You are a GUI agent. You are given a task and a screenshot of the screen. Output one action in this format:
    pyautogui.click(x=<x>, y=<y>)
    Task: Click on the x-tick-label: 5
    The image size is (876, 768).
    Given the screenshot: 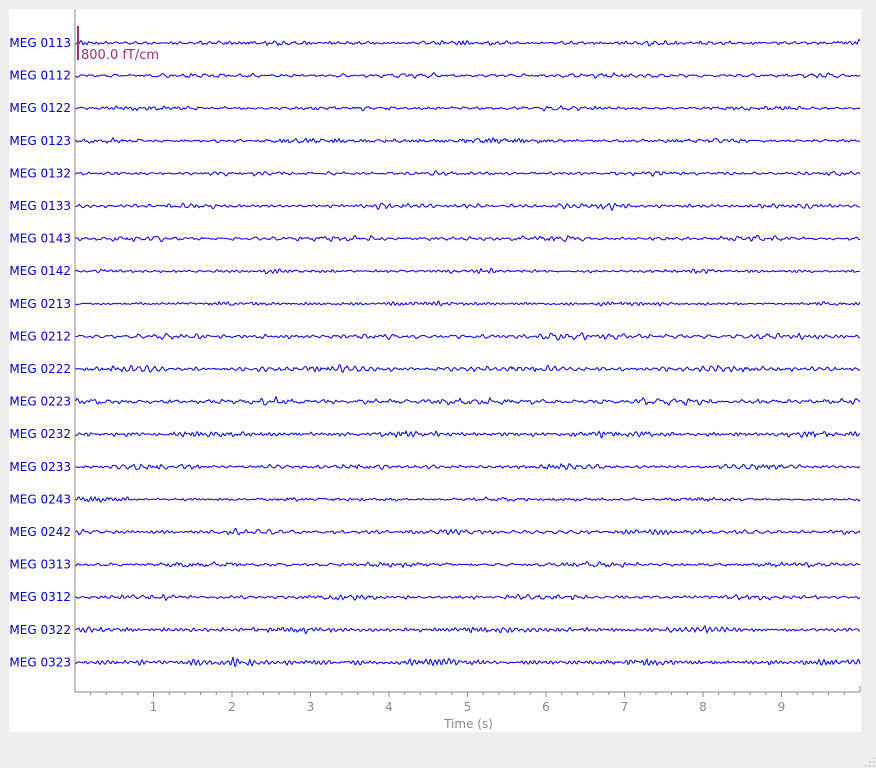 What is the action you would take?
    pyautogui.click(x=468, y=707)
    